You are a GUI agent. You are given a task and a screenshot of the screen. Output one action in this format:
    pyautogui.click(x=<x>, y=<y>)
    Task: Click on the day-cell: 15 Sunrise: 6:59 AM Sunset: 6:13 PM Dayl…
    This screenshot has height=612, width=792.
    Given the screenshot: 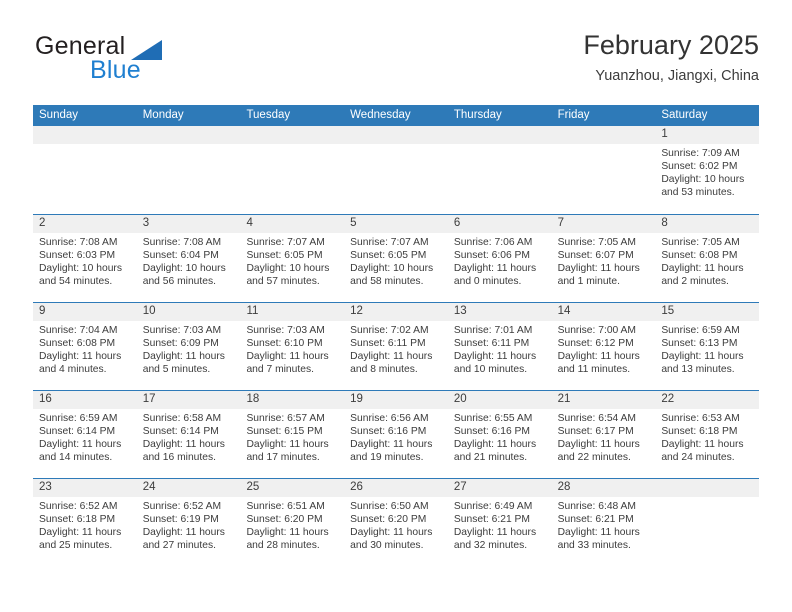 What is the action you would take?
    pyautogui.click(x=707, y=346)
    